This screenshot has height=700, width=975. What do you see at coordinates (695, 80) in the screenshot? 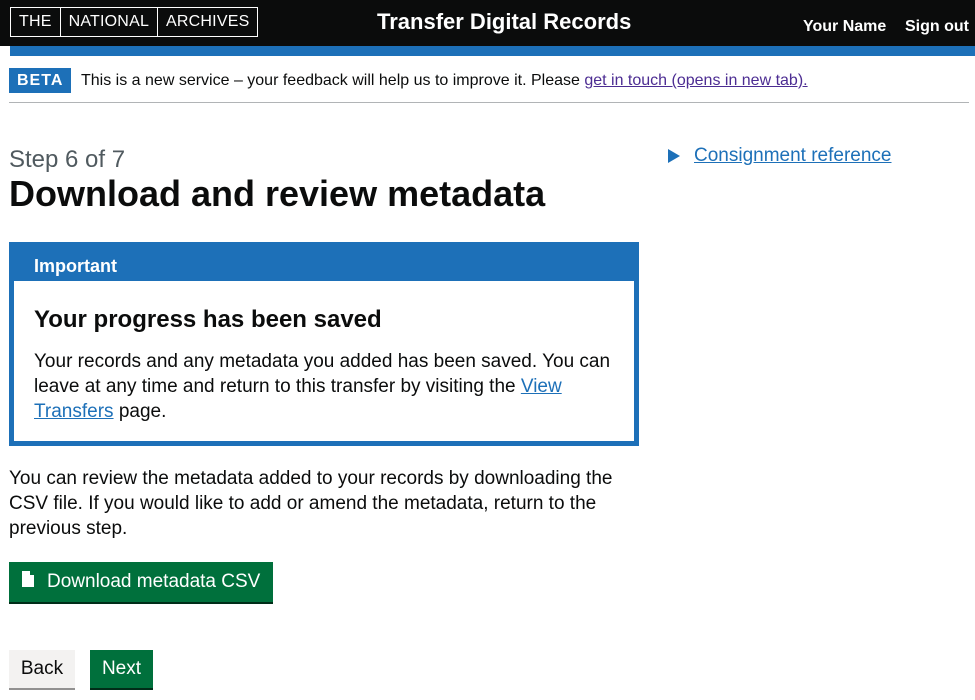
I see `feedback-link: get in touch (opens in new tab).` at bounding box center [695, 80].